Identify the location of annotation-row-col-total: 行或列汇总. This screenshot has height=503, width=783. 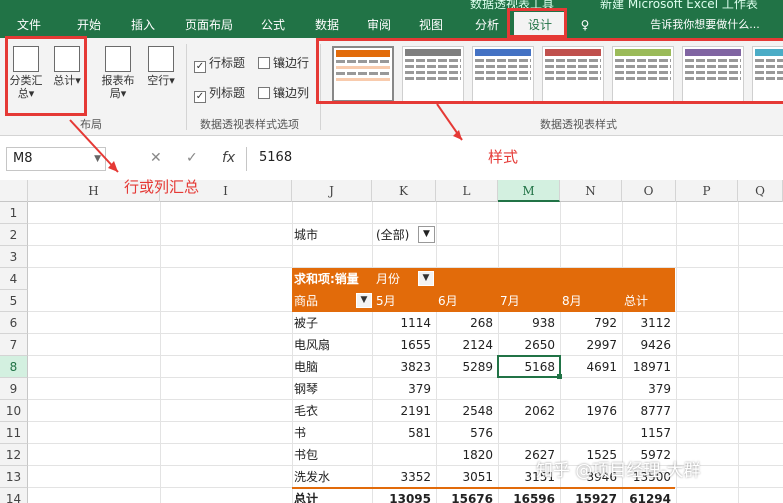
(162, 187).